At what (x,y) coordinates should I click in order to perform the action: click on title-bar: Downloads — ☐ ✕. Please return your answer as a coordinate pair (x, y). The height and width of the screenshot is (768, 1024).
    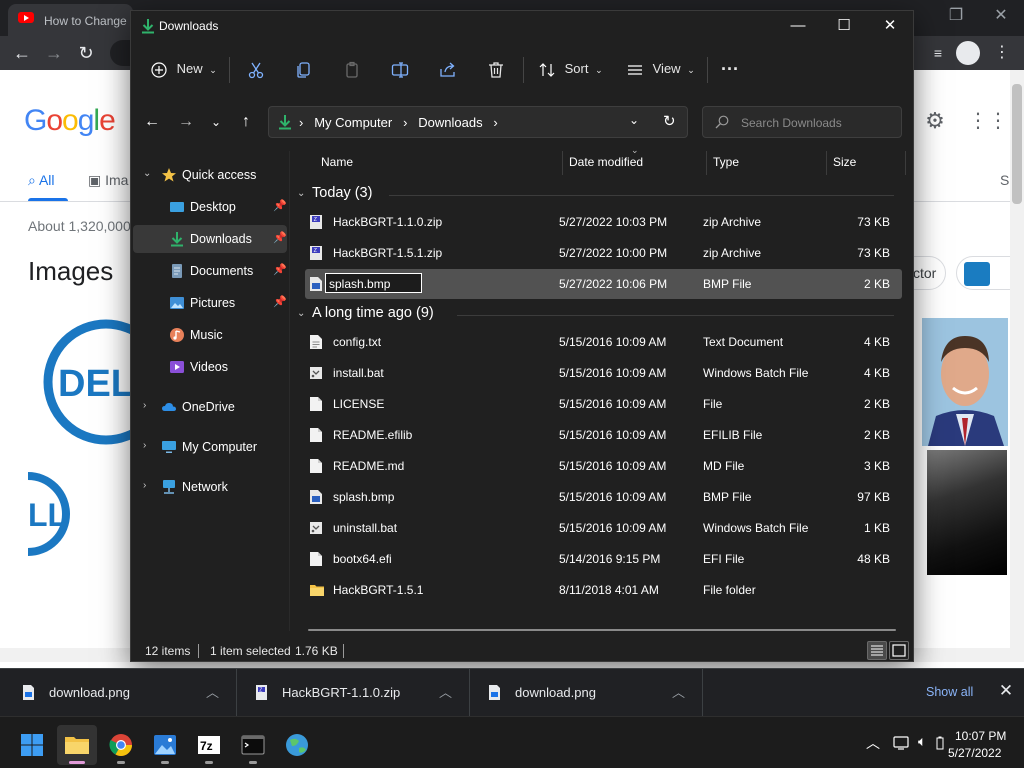
    Looking at the image, I should click on (522, 26).